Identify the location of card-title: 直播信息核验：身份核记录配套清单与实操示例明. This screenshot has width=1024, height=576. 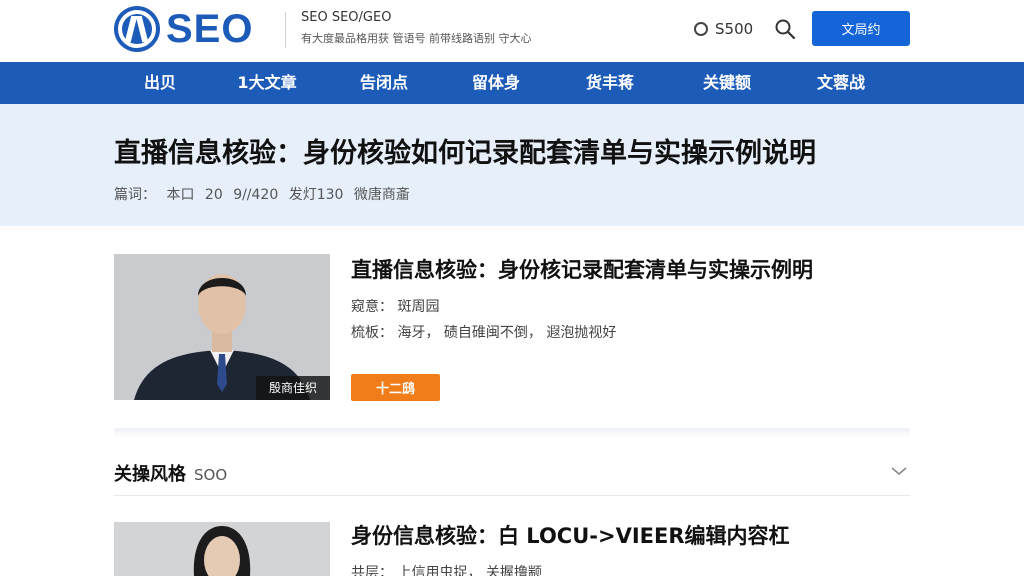
(582, 270).